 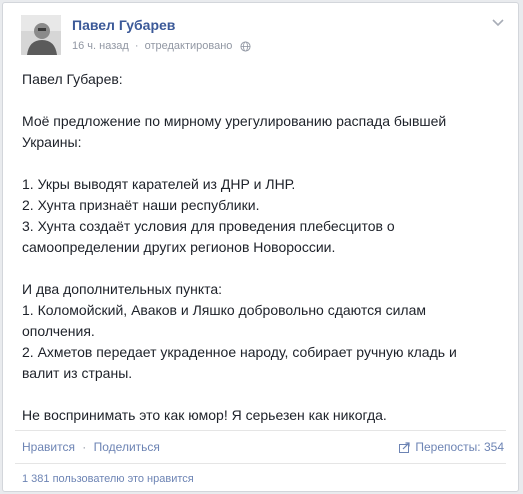 I want to click on edited-label: отредактировано, so click(x=189, y=46).